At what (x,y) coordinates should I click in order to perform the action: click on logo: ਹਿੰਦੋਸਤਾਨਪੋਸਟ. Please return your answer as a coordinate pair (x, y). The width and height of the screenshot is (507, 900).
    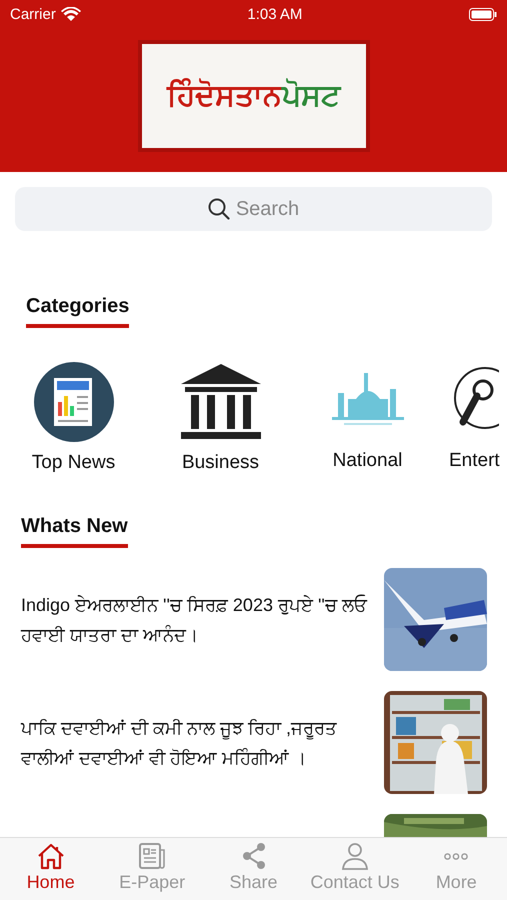
    Looking at the image, I should click on (254, 96).